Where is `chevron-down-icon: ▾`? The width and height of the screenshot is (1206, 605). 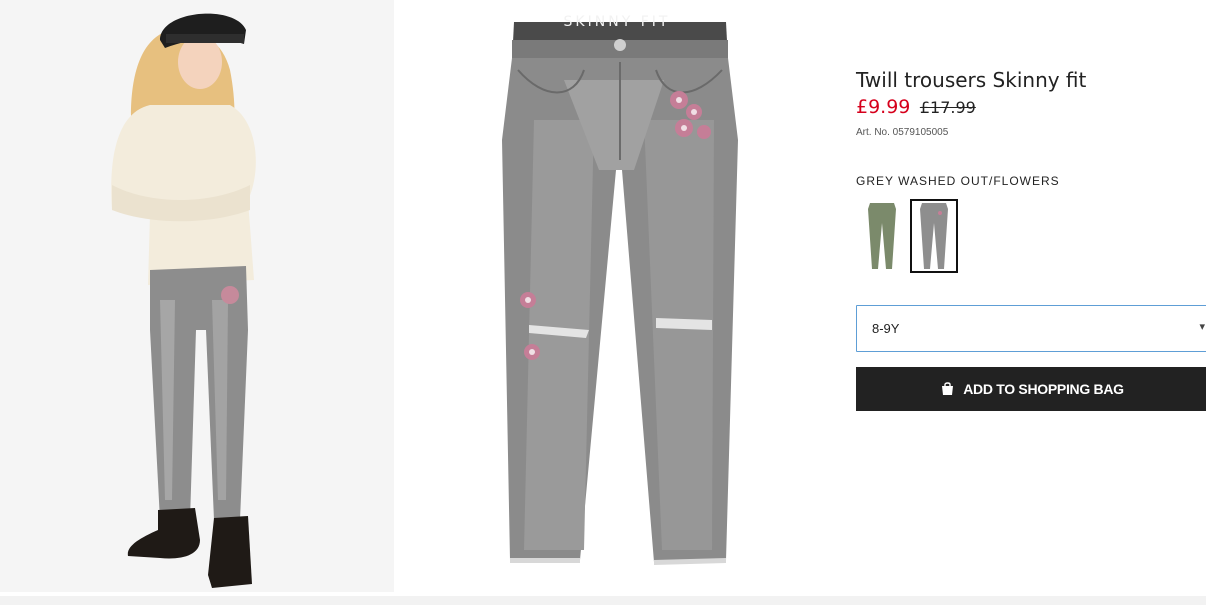
chevron-down-icon: ▾ is located at coordinates (1202, 327).